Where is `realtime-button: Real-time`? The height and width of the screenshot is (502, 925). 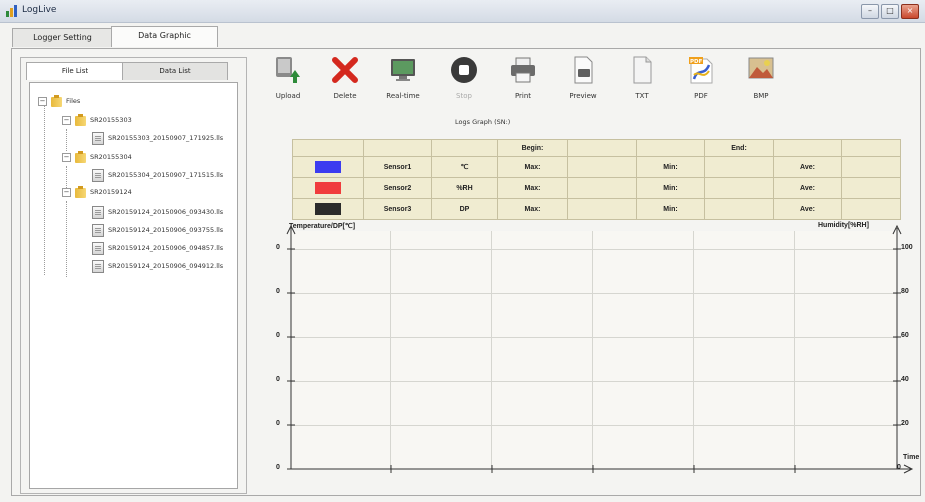 realtime-button: Real-time is located at coordinates (403, 80).